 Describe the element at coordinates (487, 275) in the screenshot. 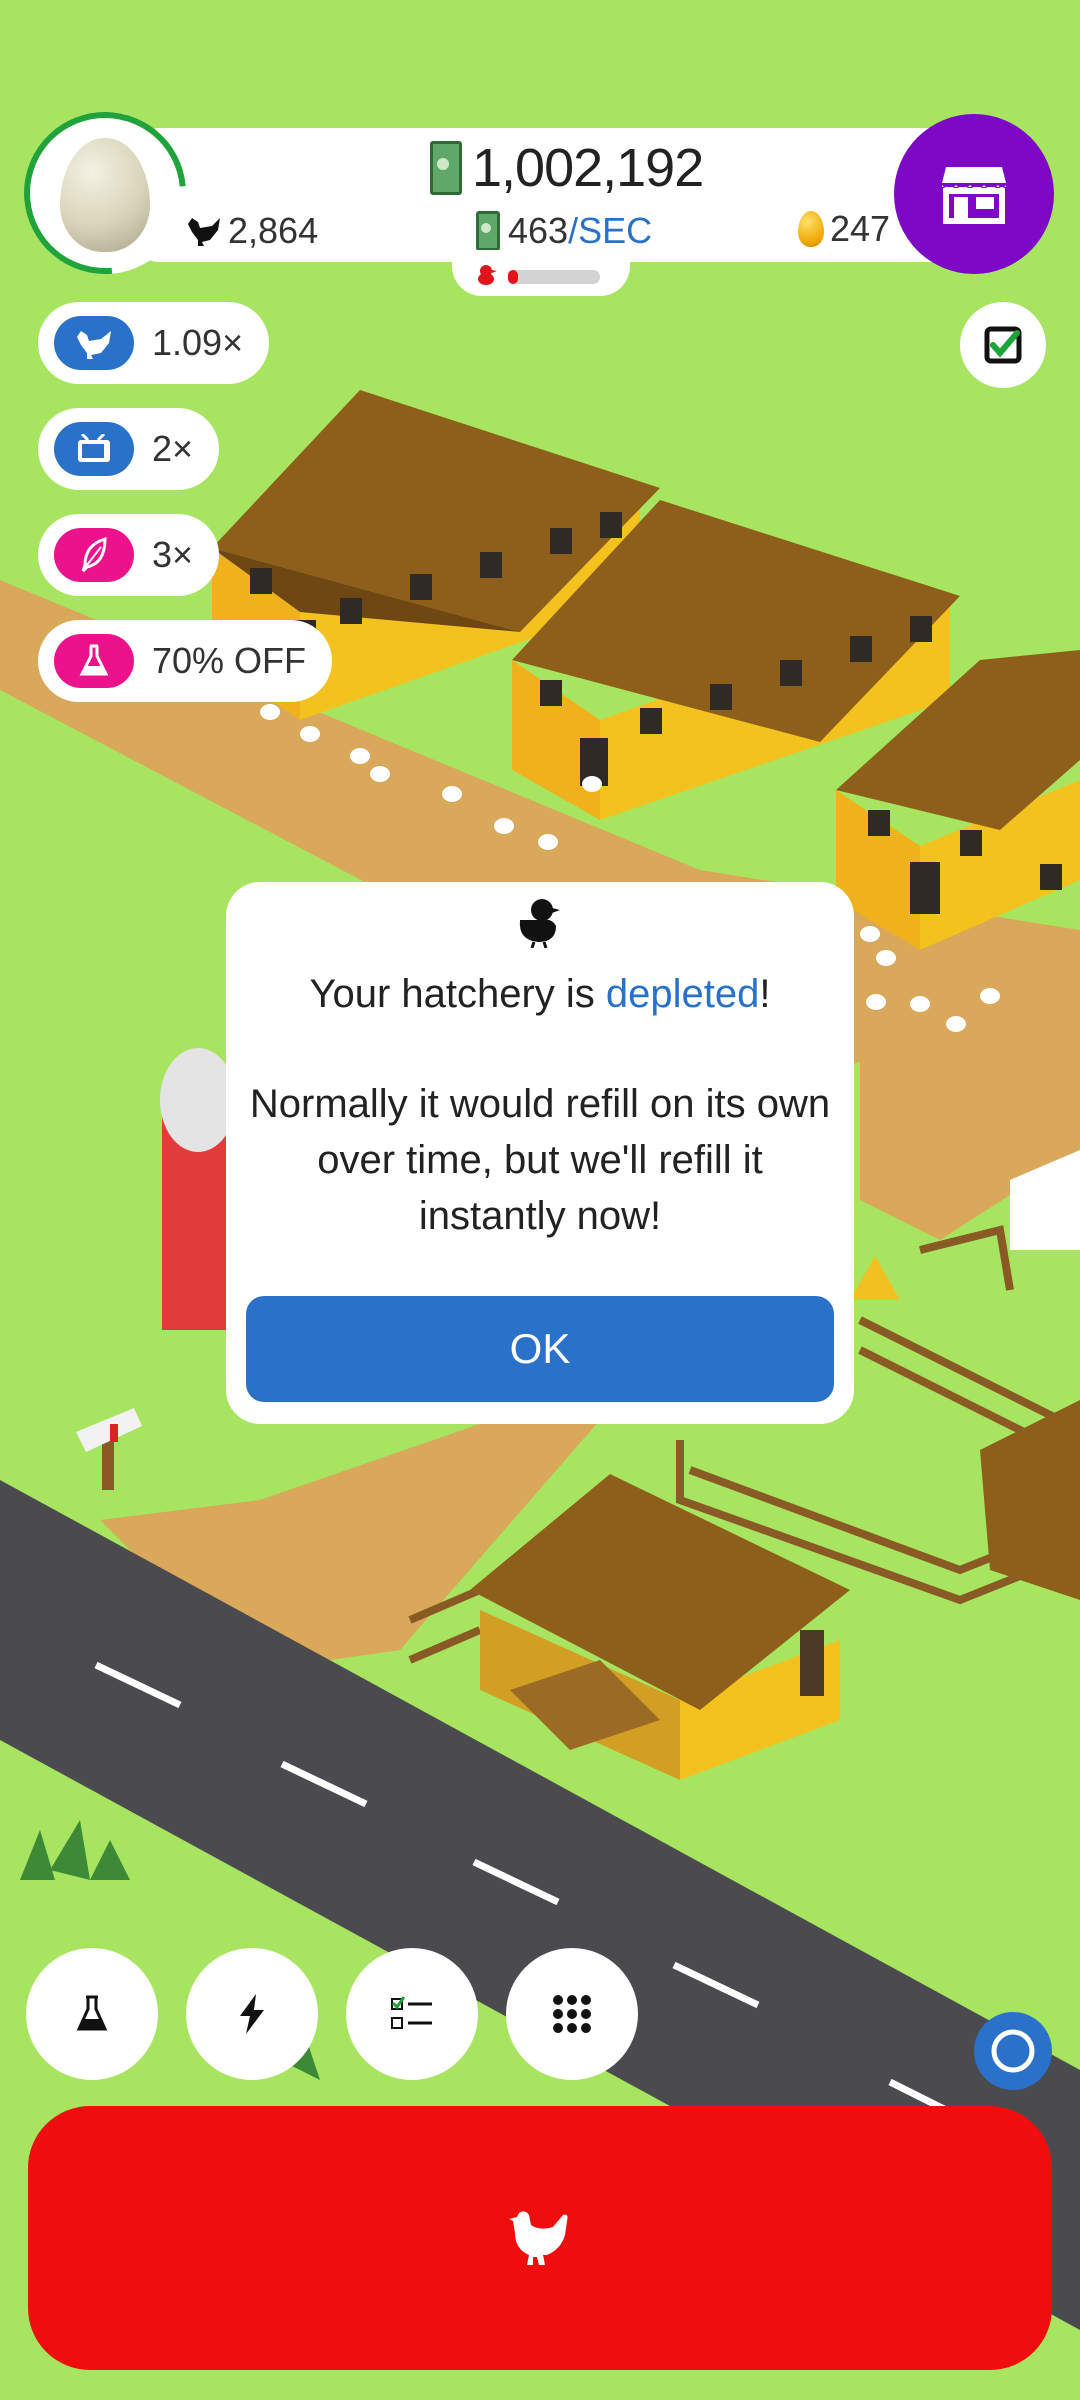

I see `red-chick-icon` at that location.